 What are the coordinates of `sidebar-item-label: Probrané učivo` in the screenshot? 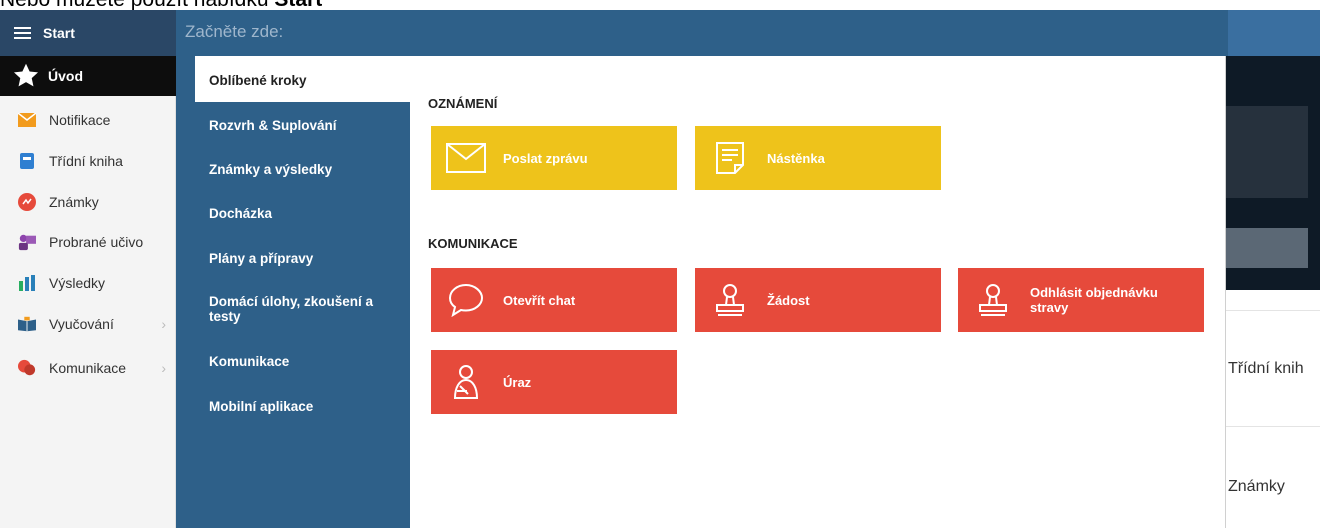 It's located at (96, 242).